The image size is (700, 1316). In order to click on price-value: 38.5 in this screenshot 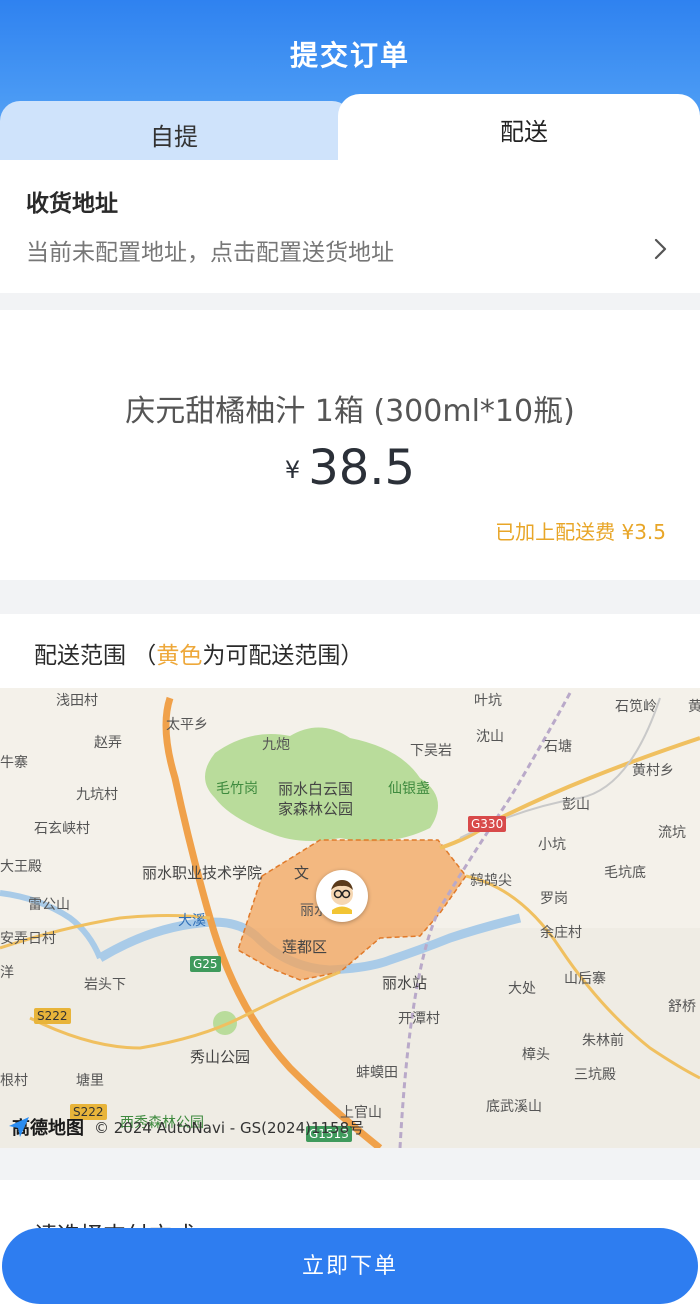, I will do `click(362, 468)`.